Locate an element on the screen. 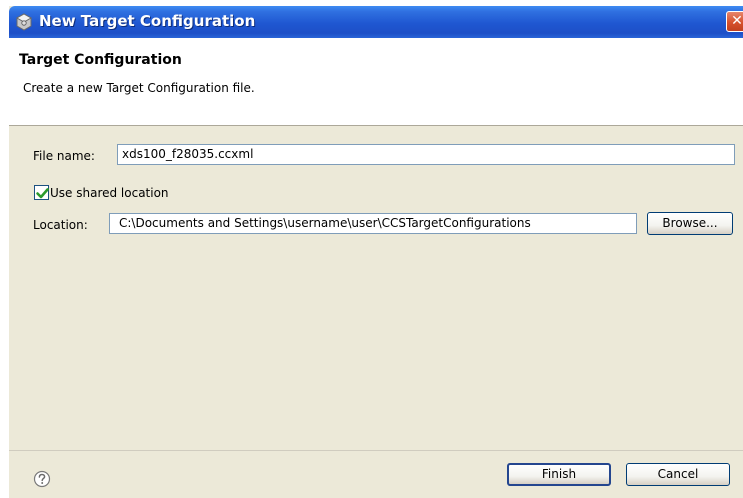  file-name-input: xds100_f28035.ccxml is located at coordinates (426, 154).